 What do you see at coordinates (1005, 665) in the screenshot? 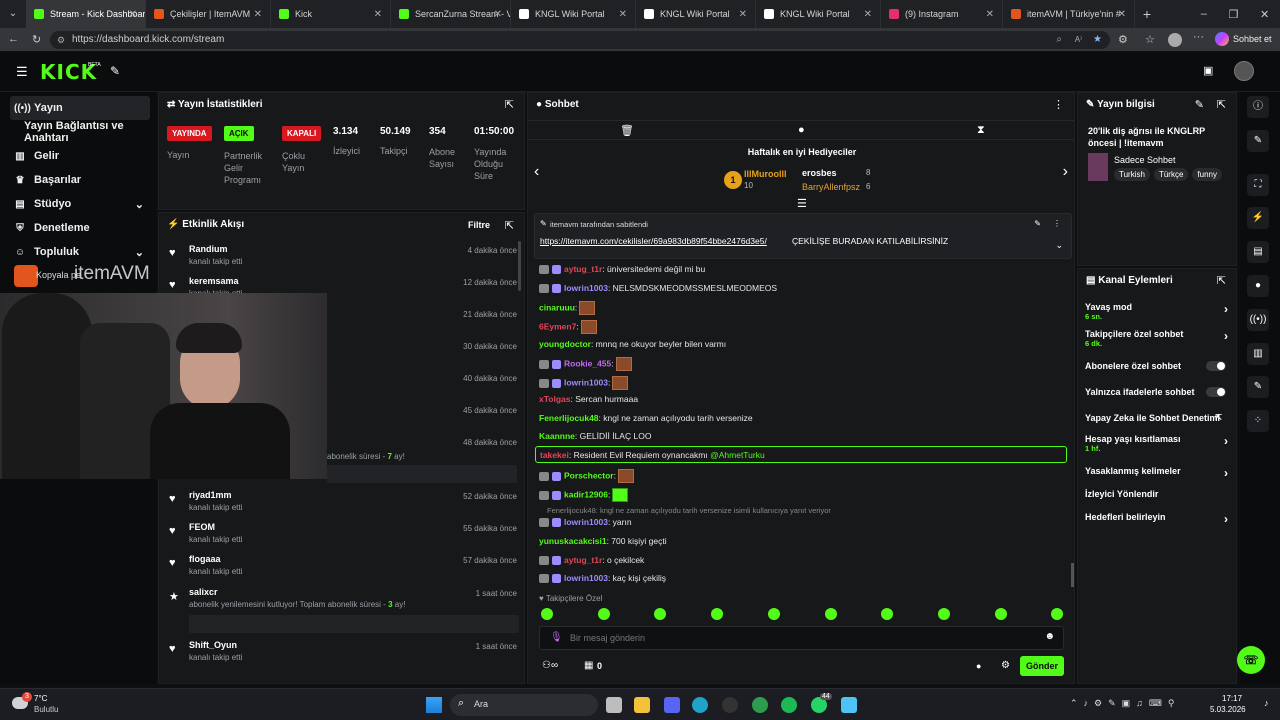
I see `chat-settings-icon: ⚙` at bounding box center [1005, 665].